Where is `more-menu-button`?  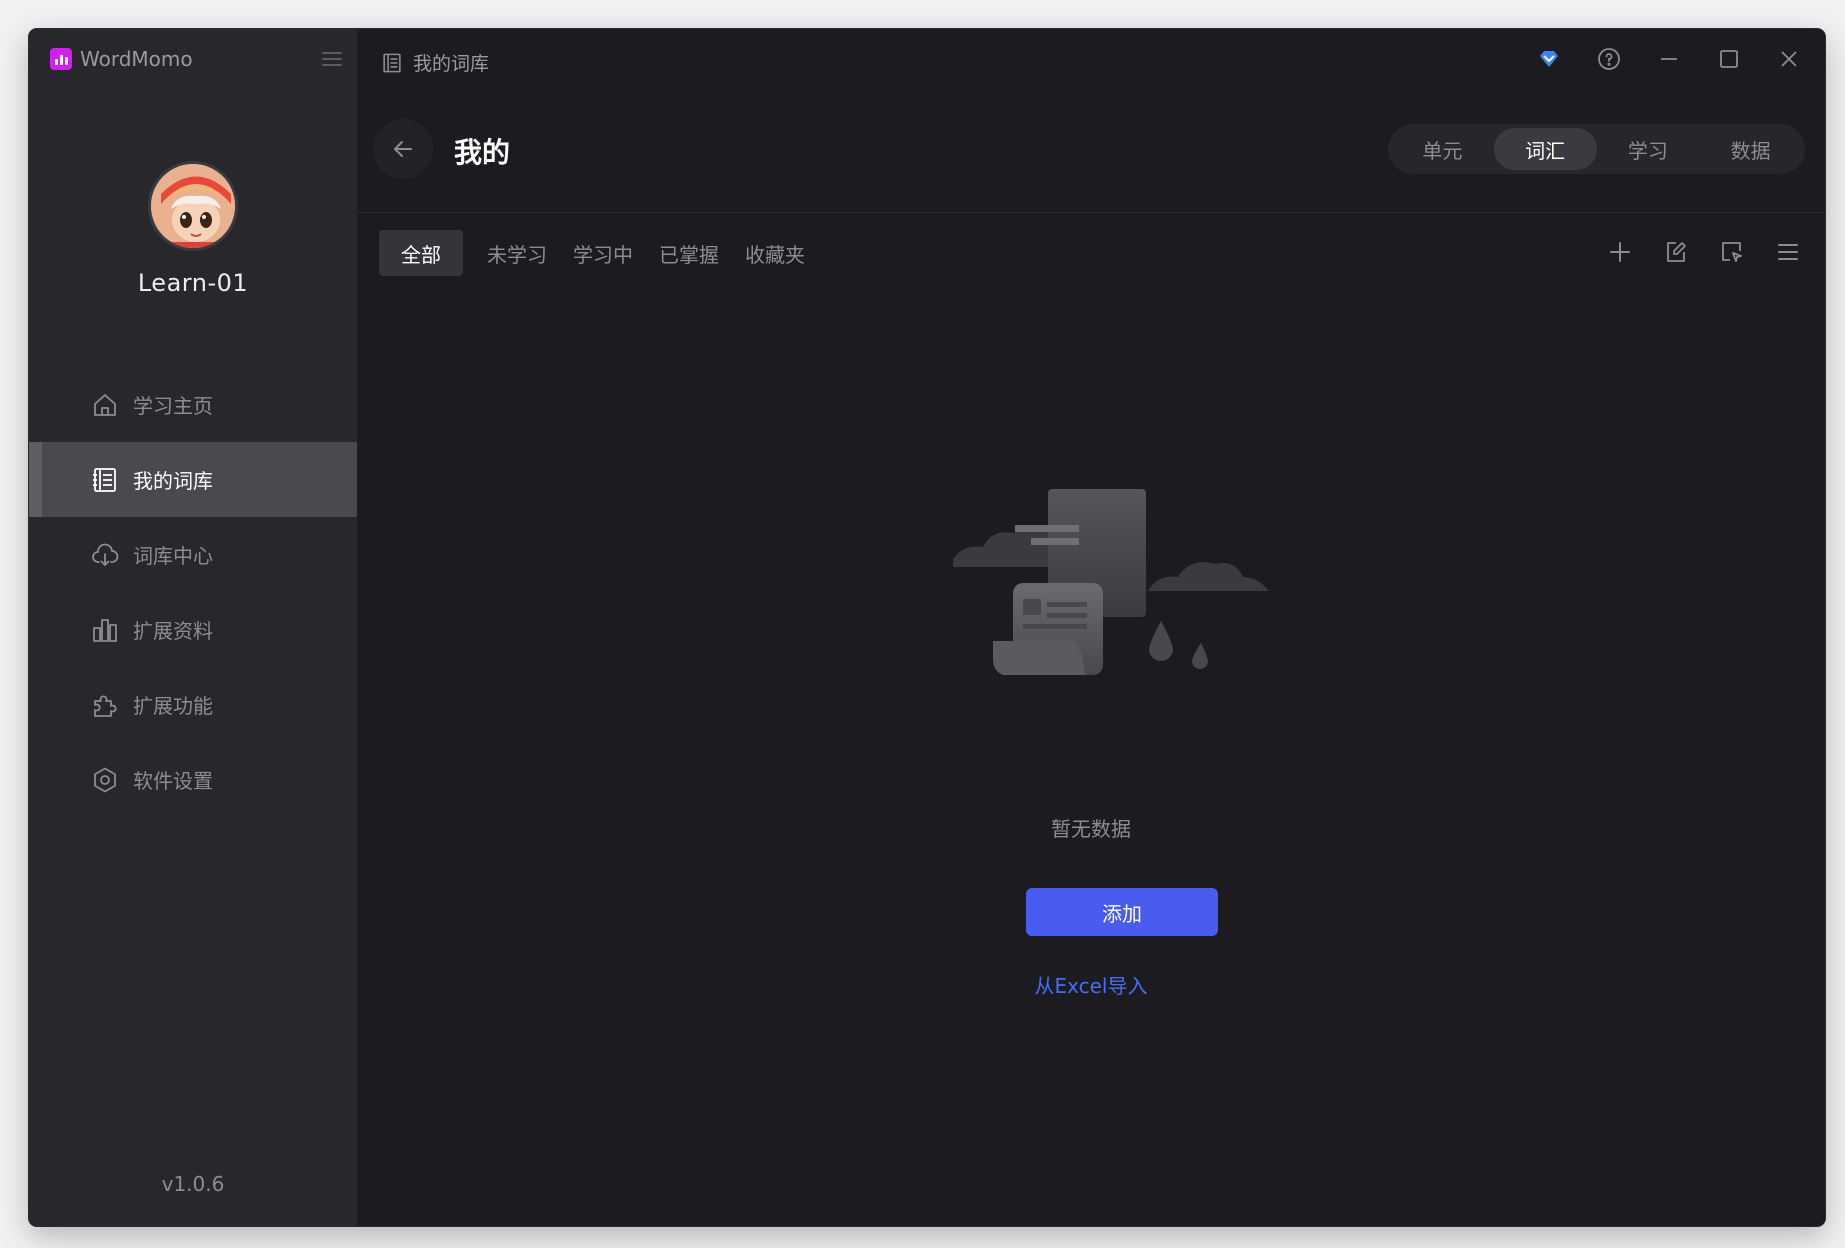 more-menu-button is located at coordinates (1788, 252).